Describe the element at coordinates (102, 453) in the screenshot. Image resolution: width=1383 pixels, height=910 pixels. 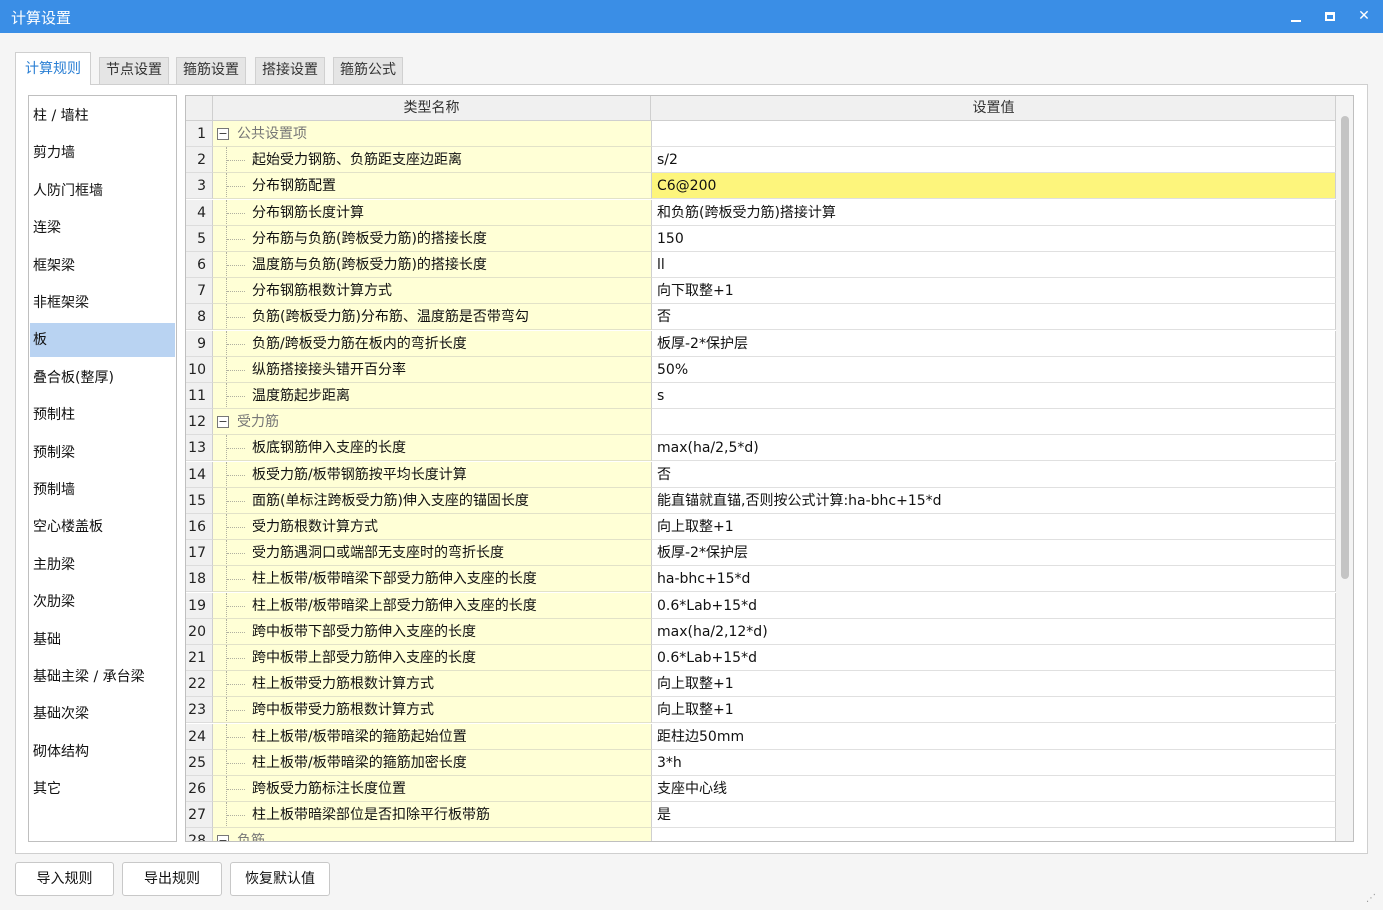
I see `sidebar-item: 预制梁` at that location.